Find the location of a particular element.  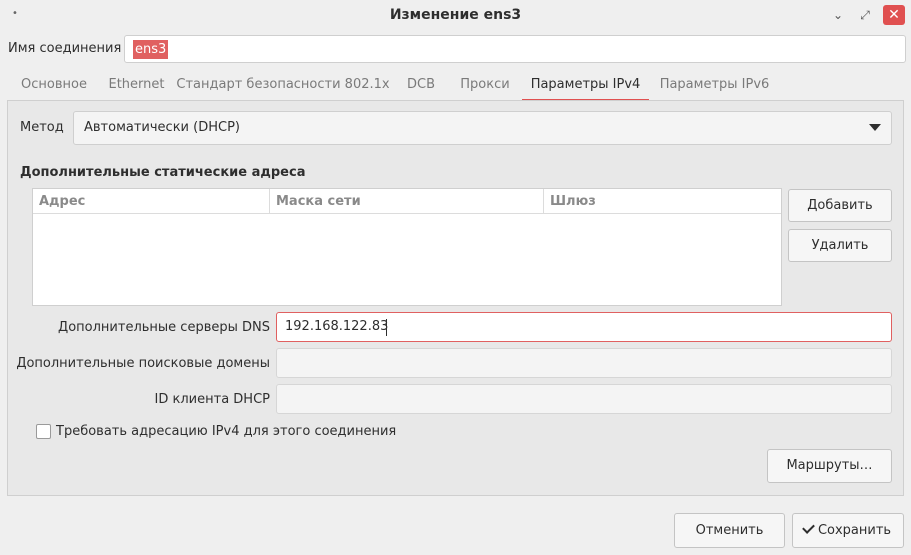

connection-name-input: ens3 is located at coordinates (515, 49).